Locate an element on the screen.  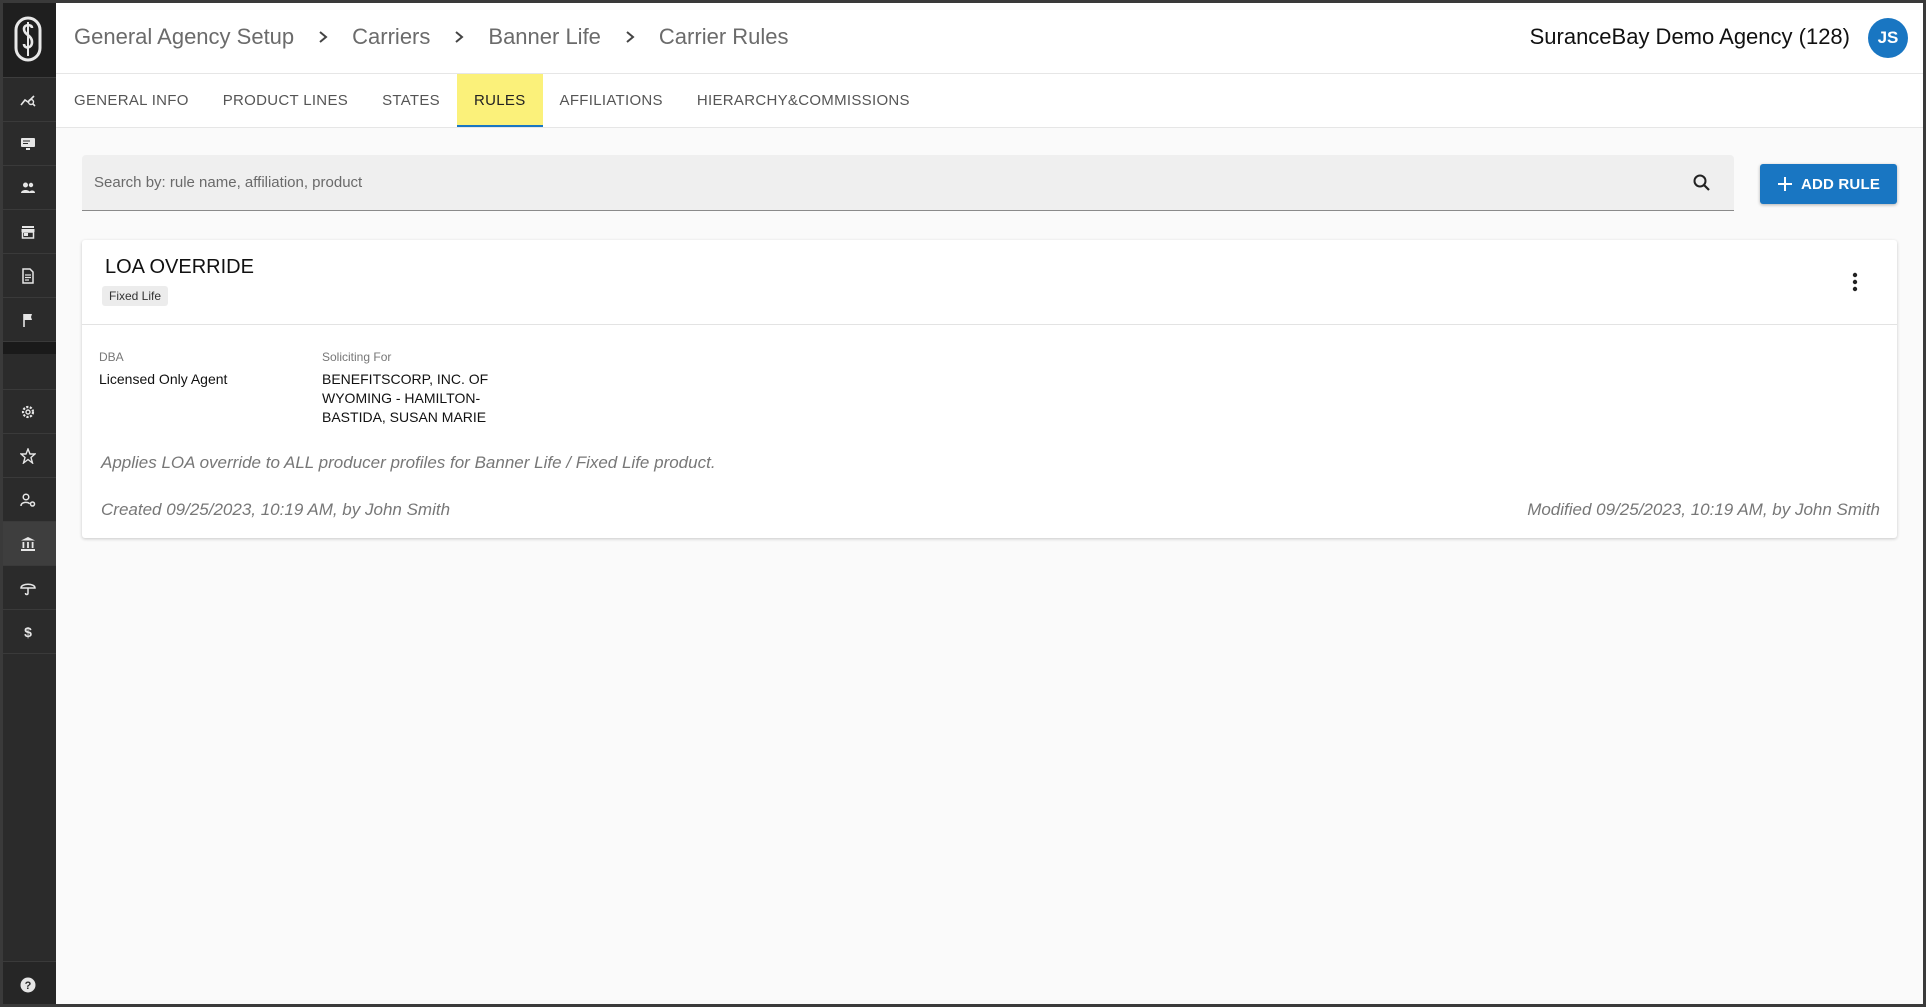
dba-label: DBA is located at coordinates (111, 357).